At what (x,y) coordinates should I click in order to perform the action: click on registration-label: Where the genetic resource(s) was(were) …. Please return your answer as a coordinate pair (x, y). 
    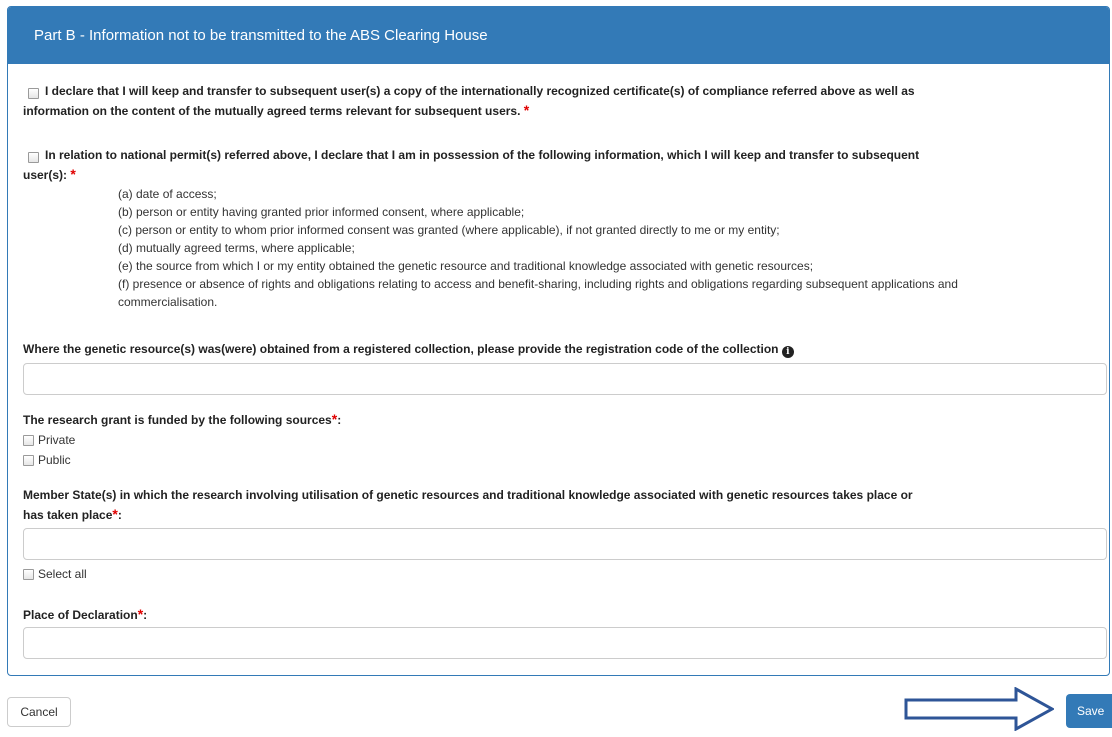
    Looking at the image, I should click on (563, 349).